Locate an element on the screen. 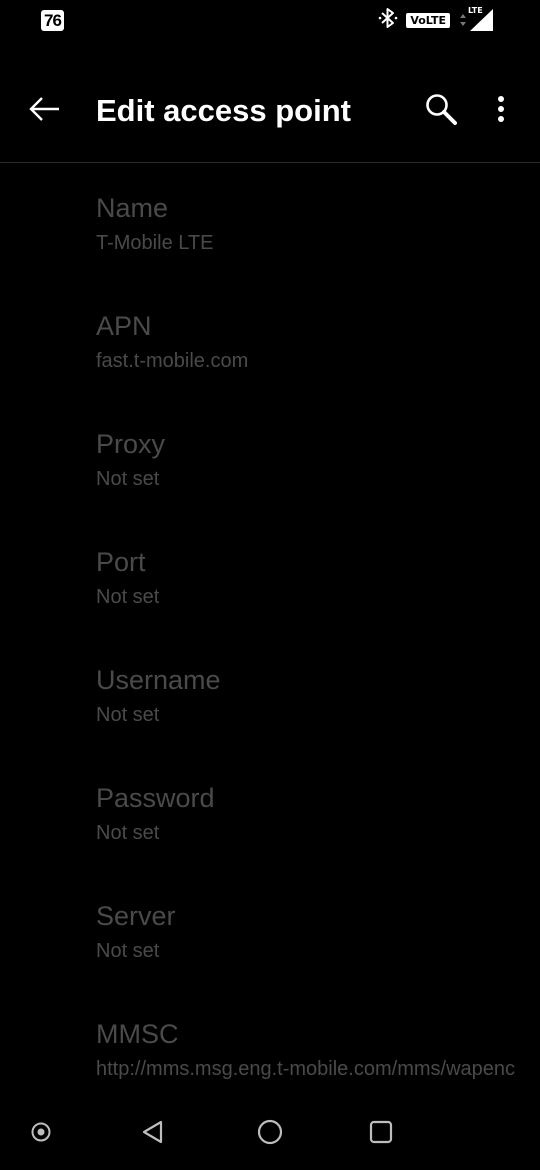  pref-title: APN is located at coordinates (124, 326).